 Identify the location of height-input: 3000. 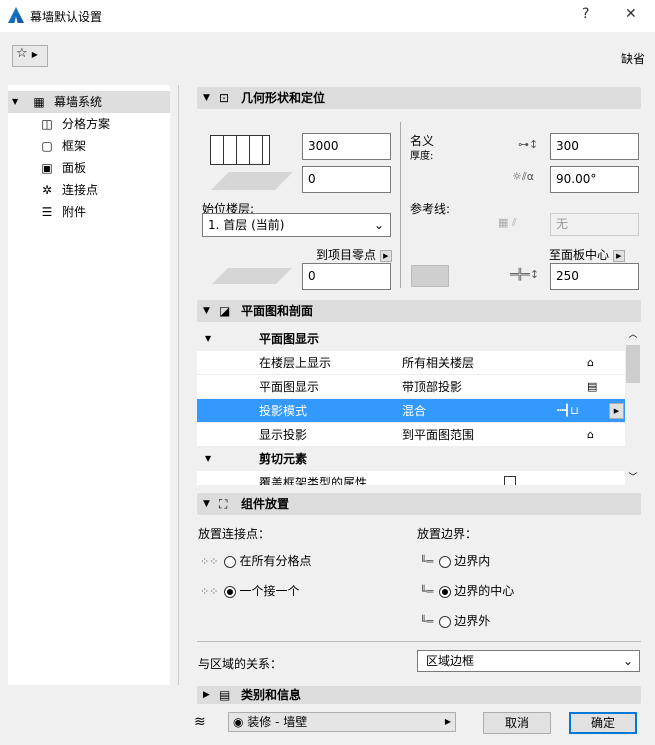
(346, 146).